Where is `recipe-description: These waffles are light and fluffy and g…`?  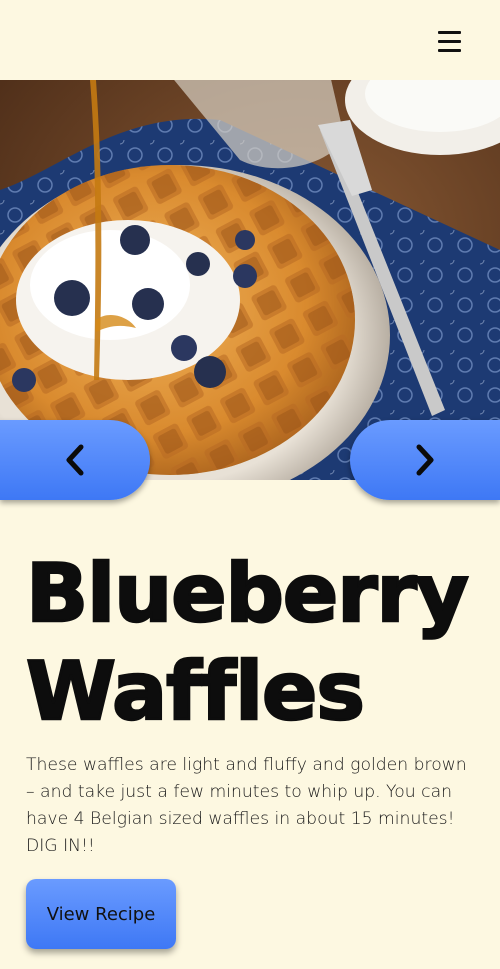
recipe-description: These waffles are light and fluffy and g… is located at coordinates (246, 805).